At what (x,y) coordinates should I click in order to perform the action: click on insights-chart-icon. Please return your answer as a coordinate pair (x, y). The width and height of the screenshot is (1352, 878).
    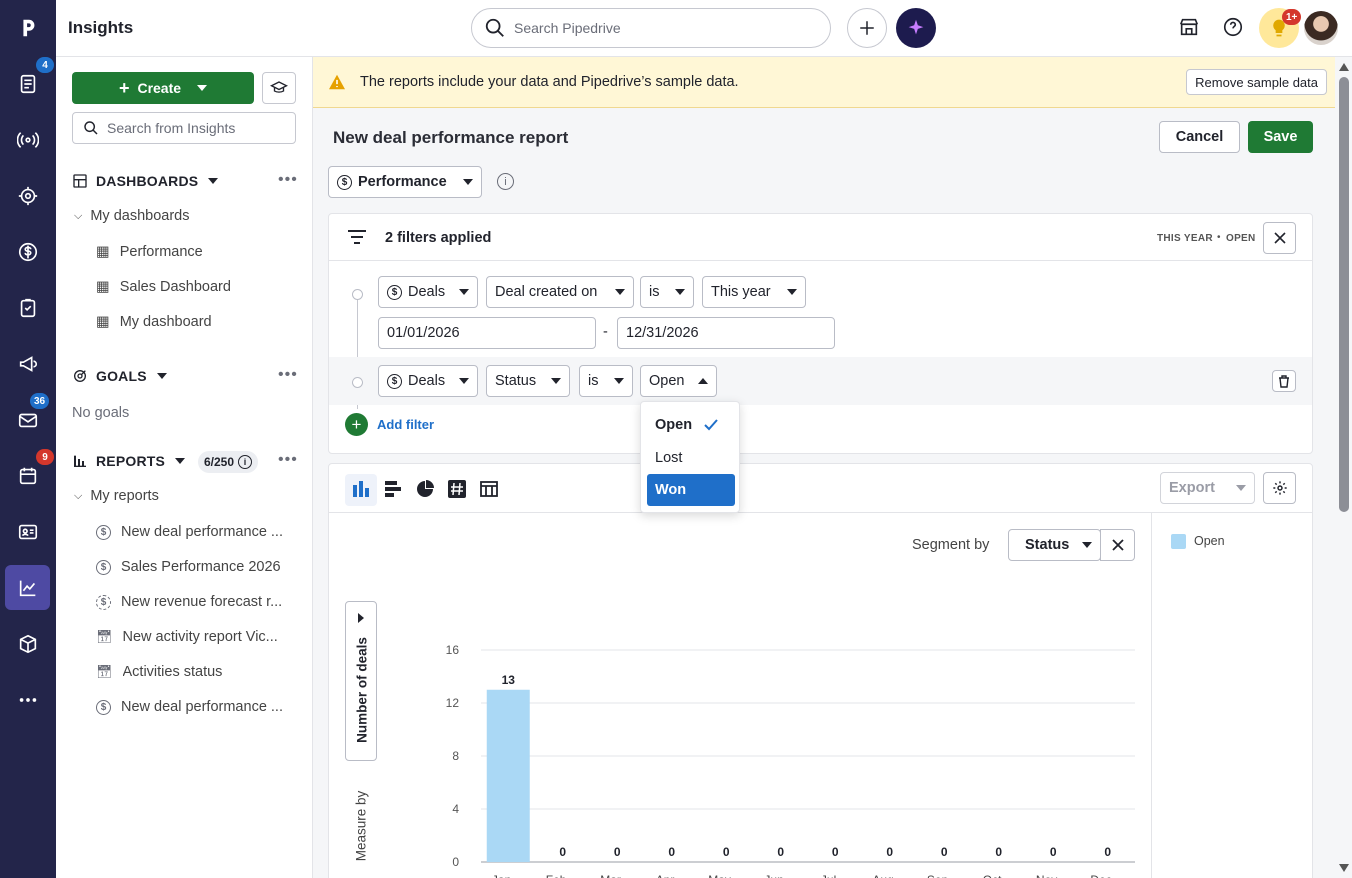
    Looking at the image, I should click on (27, 587).